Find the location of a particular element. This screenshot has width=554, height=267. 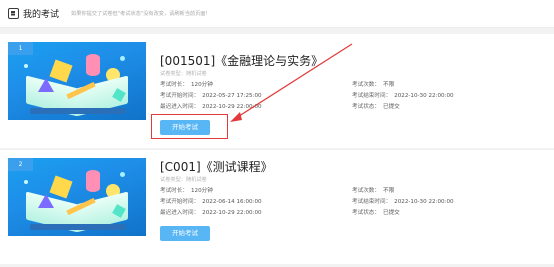

exam-title: [C001]《测试课程》 is located at coordinates (216, 167).